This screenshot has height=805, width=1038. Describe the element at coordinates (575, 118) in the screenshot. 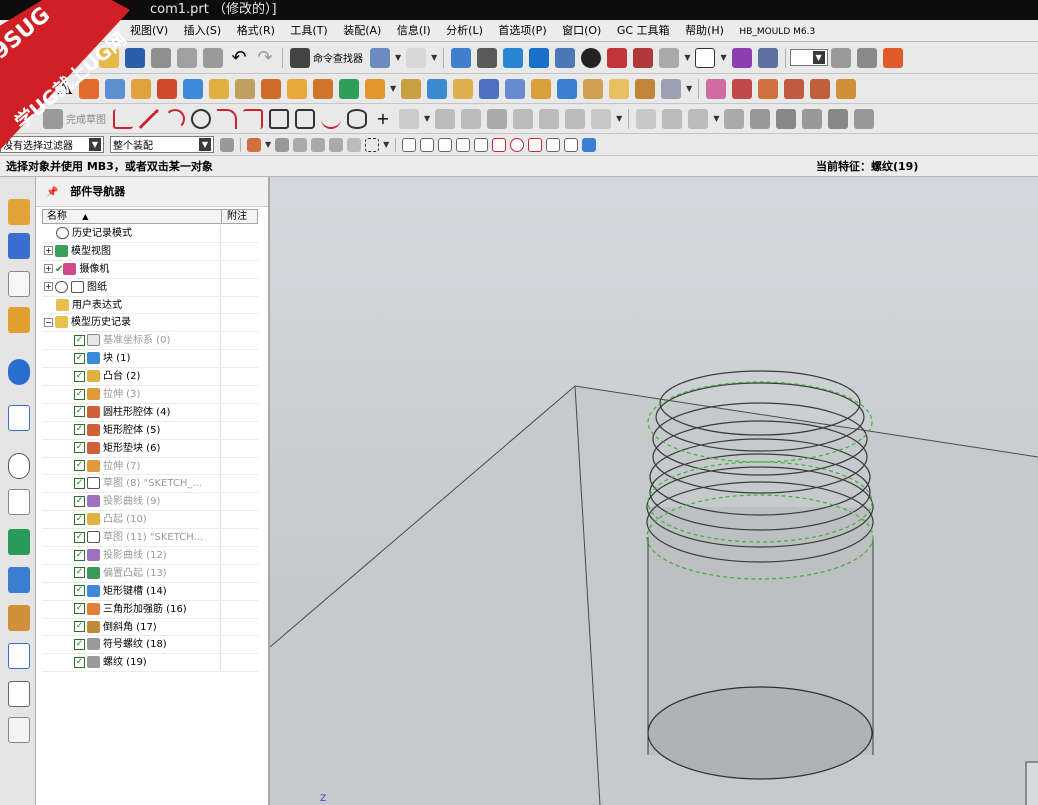

I see `make-corner-icon` at that location.